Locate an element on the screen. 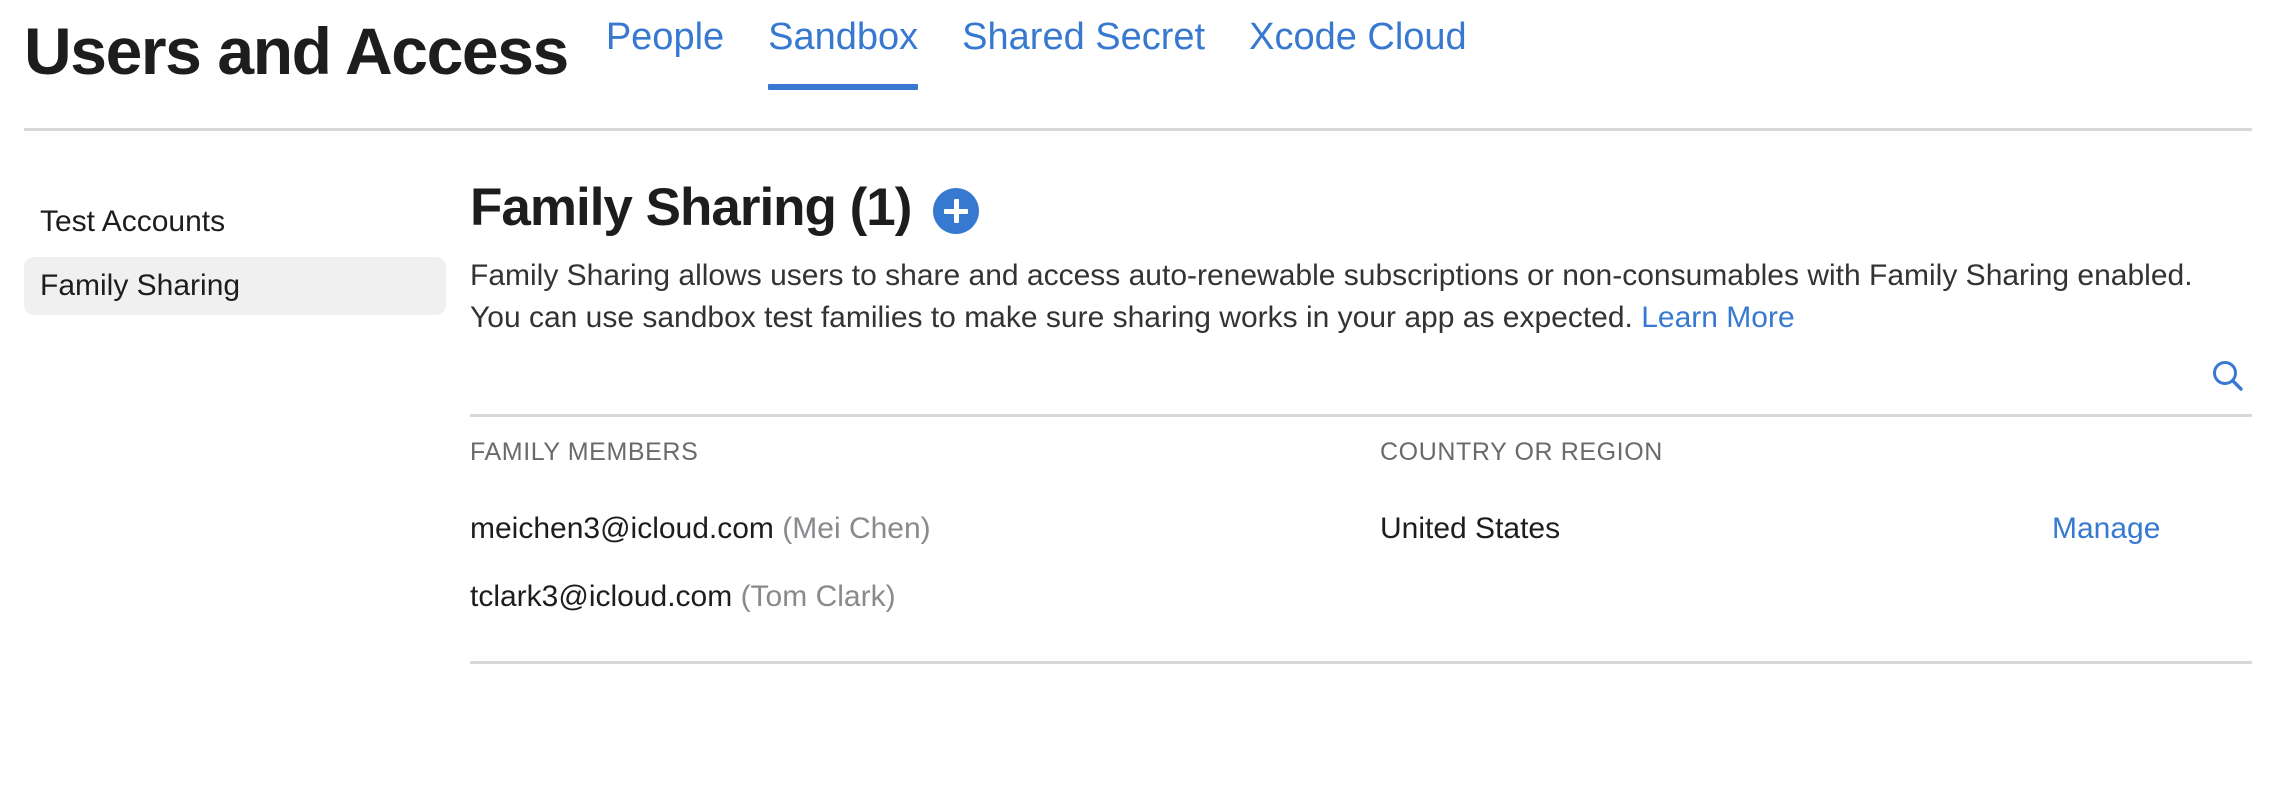 The height and width of the screenshot is (788, 2292). header-divider is located at coordinates (1138, 129).